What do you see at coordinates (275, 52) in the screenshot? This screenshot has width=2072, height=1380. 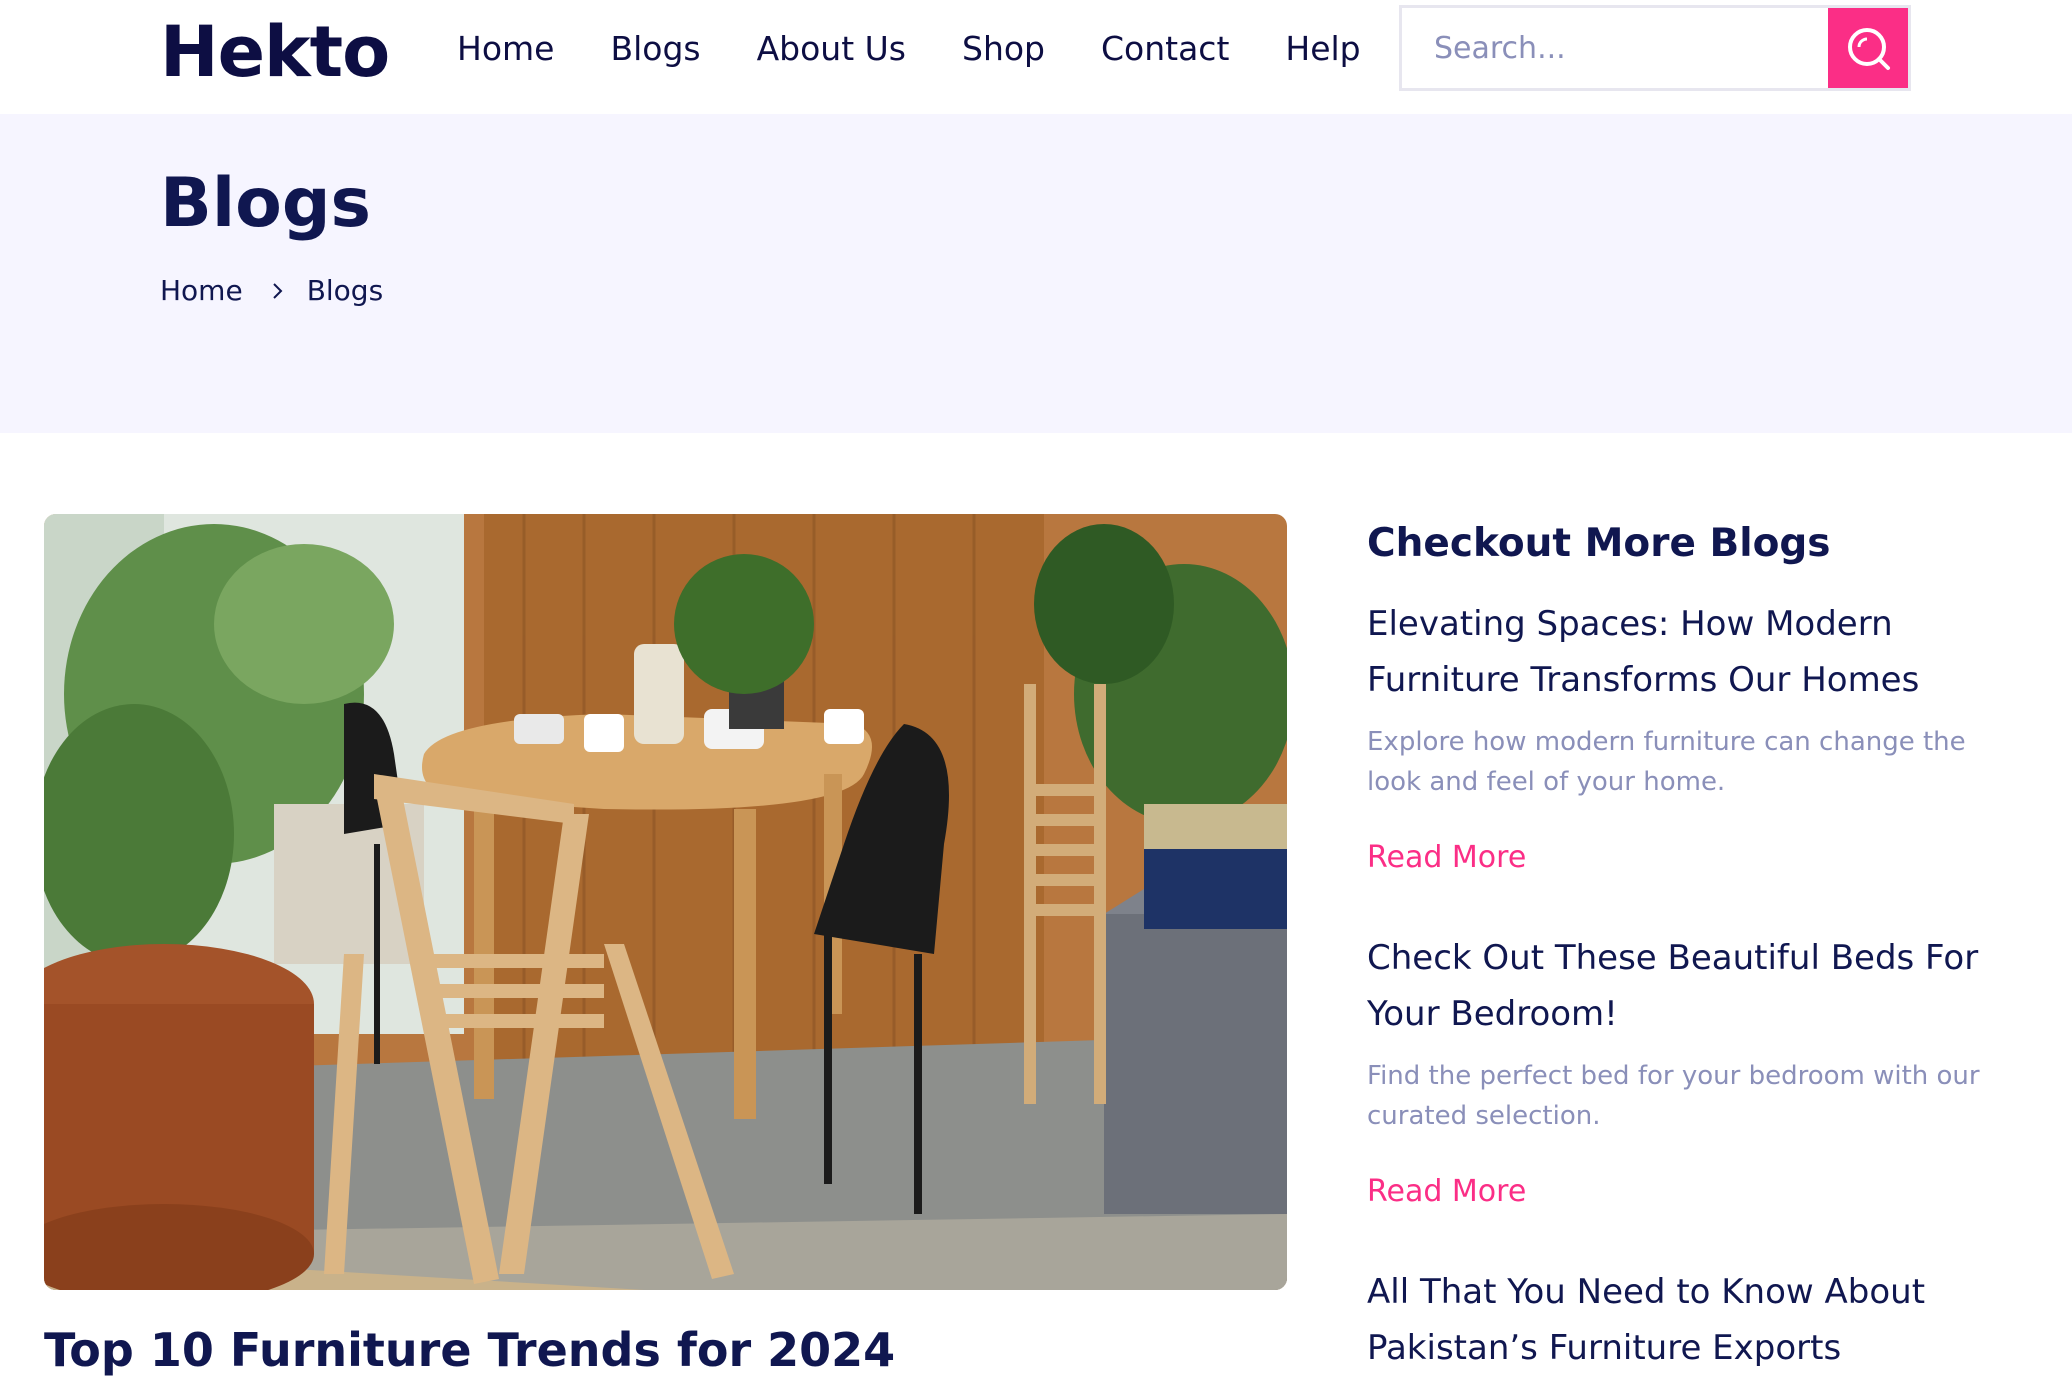 I see `site-logo: Hekto` at bounding box center [275, 52].